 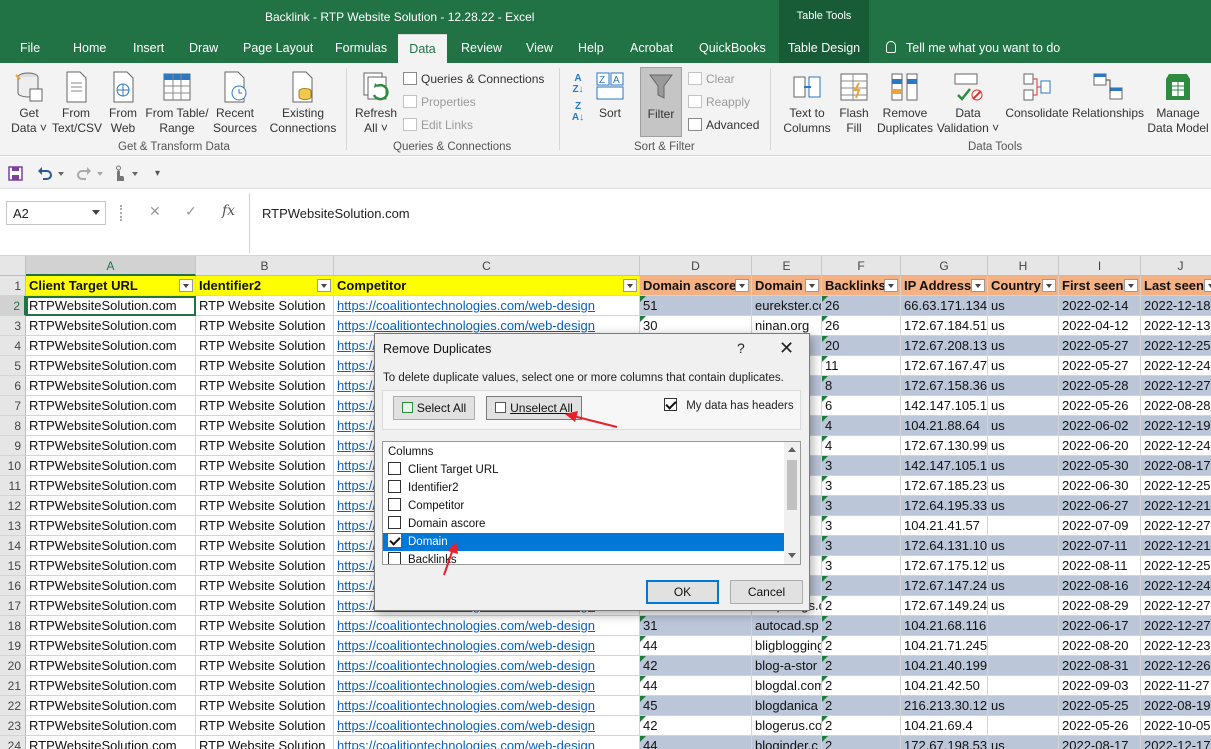 I want to click on table-cell: 2022-06-02, so click(x=1100, y=426).